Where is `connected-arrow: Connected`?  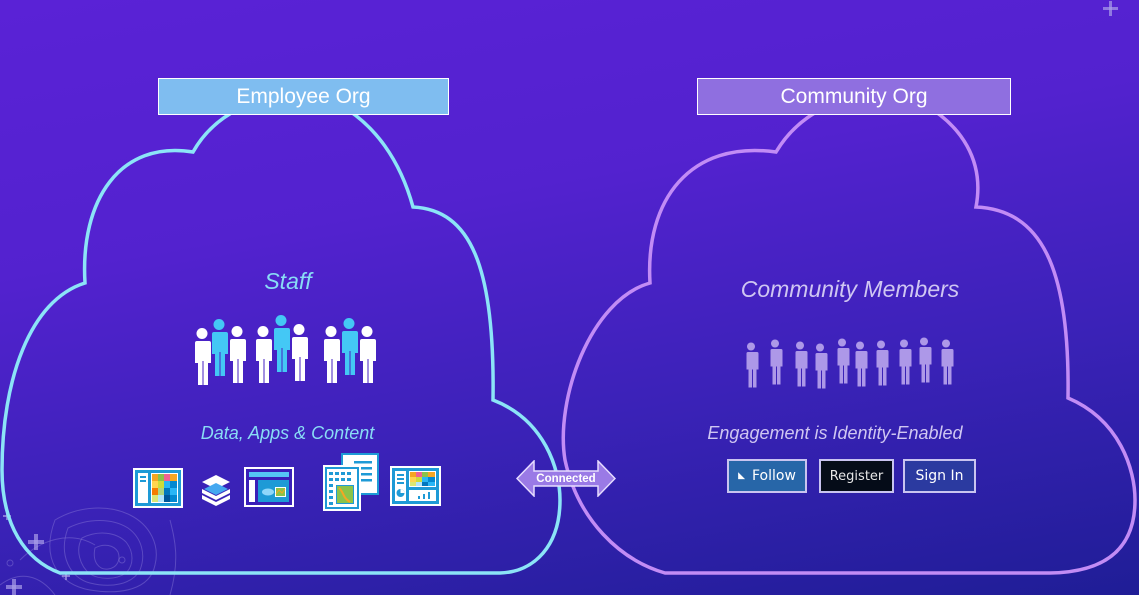
connected-arrow: Connected is located at coordinates (566, 478).